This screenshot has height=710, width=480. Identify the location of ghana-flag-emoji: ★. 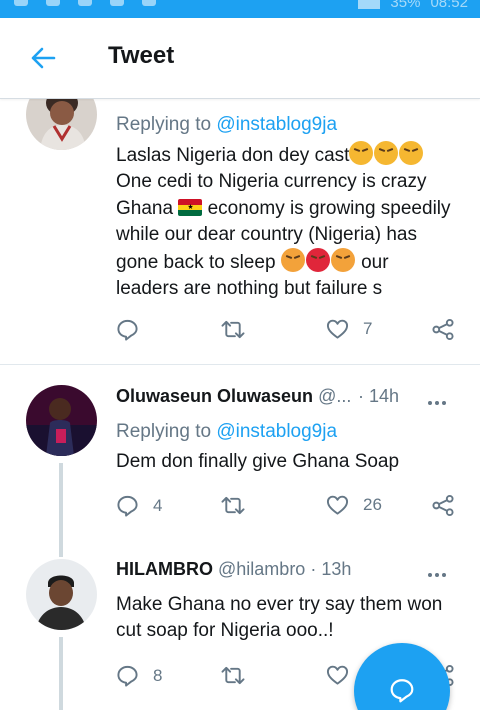
(190, 207).